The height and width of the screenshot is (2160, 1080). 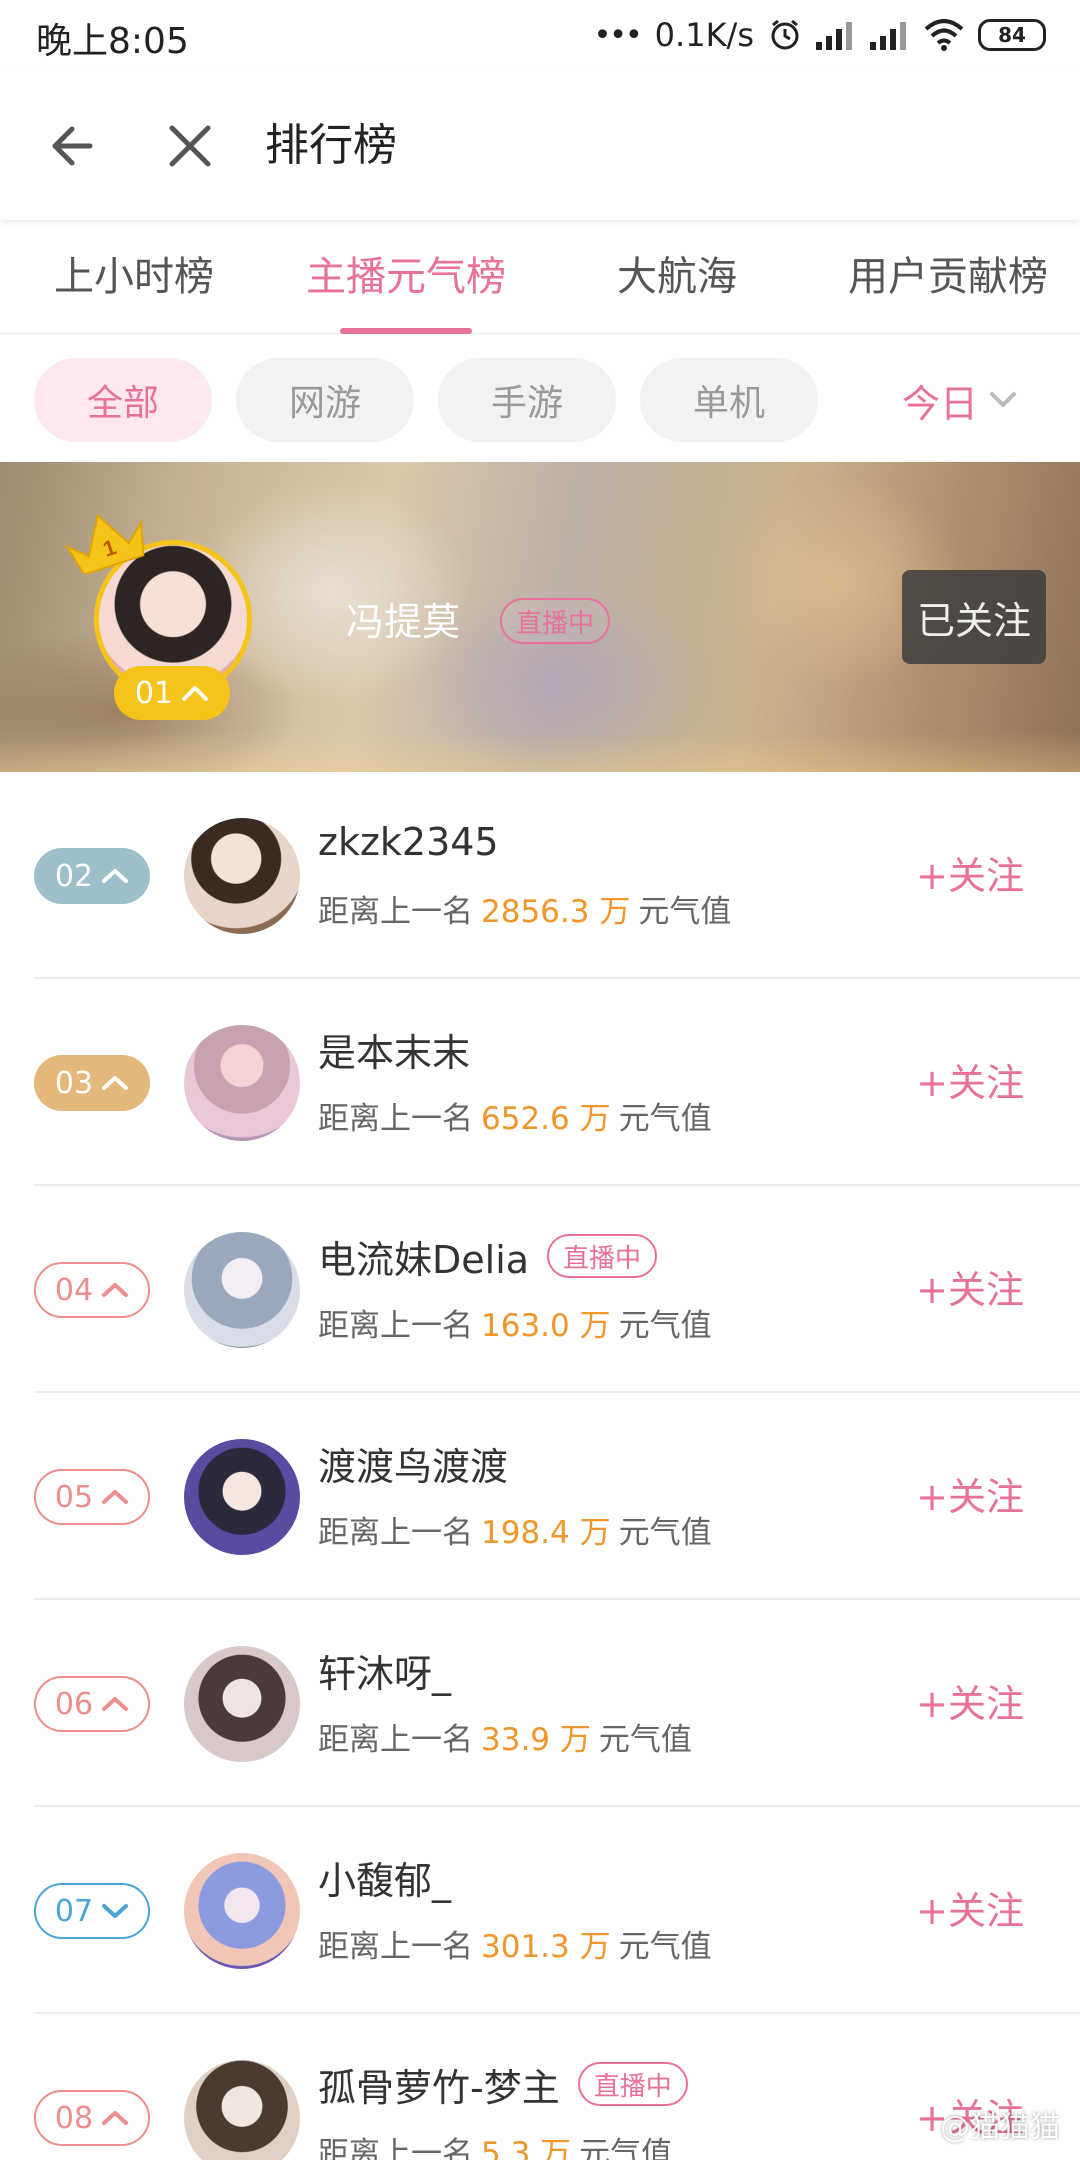 I want to click on gap-to-previous: 距离上一名 198.4 万元气值, so click(x=515, y=1529).